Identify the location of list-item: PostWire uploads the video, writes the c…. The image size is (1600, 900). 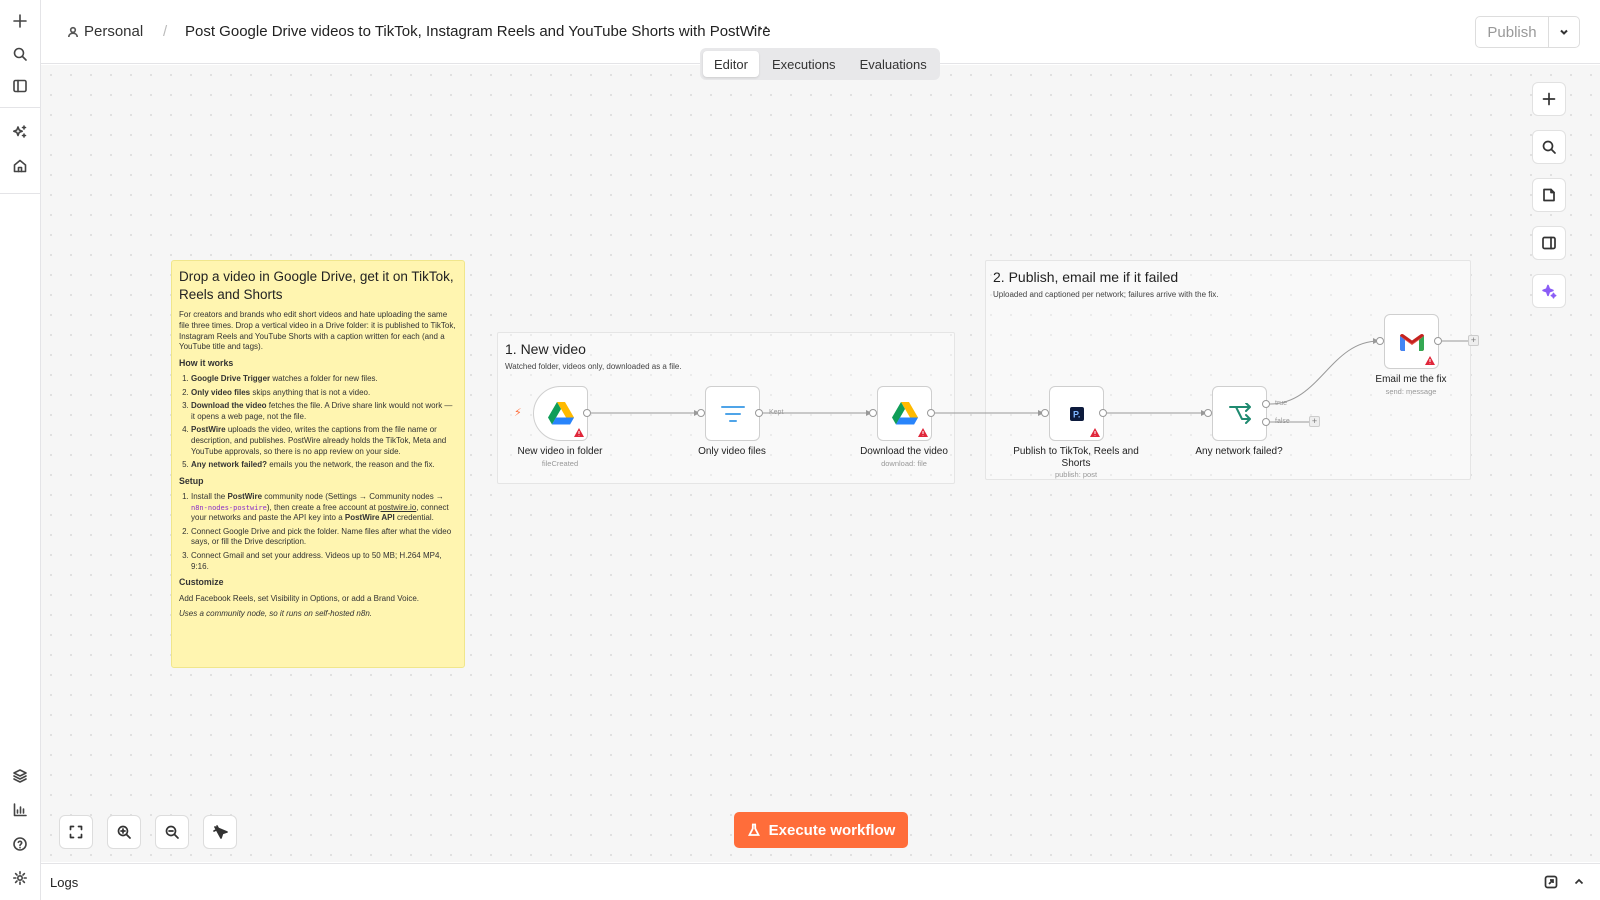
(324, 441).